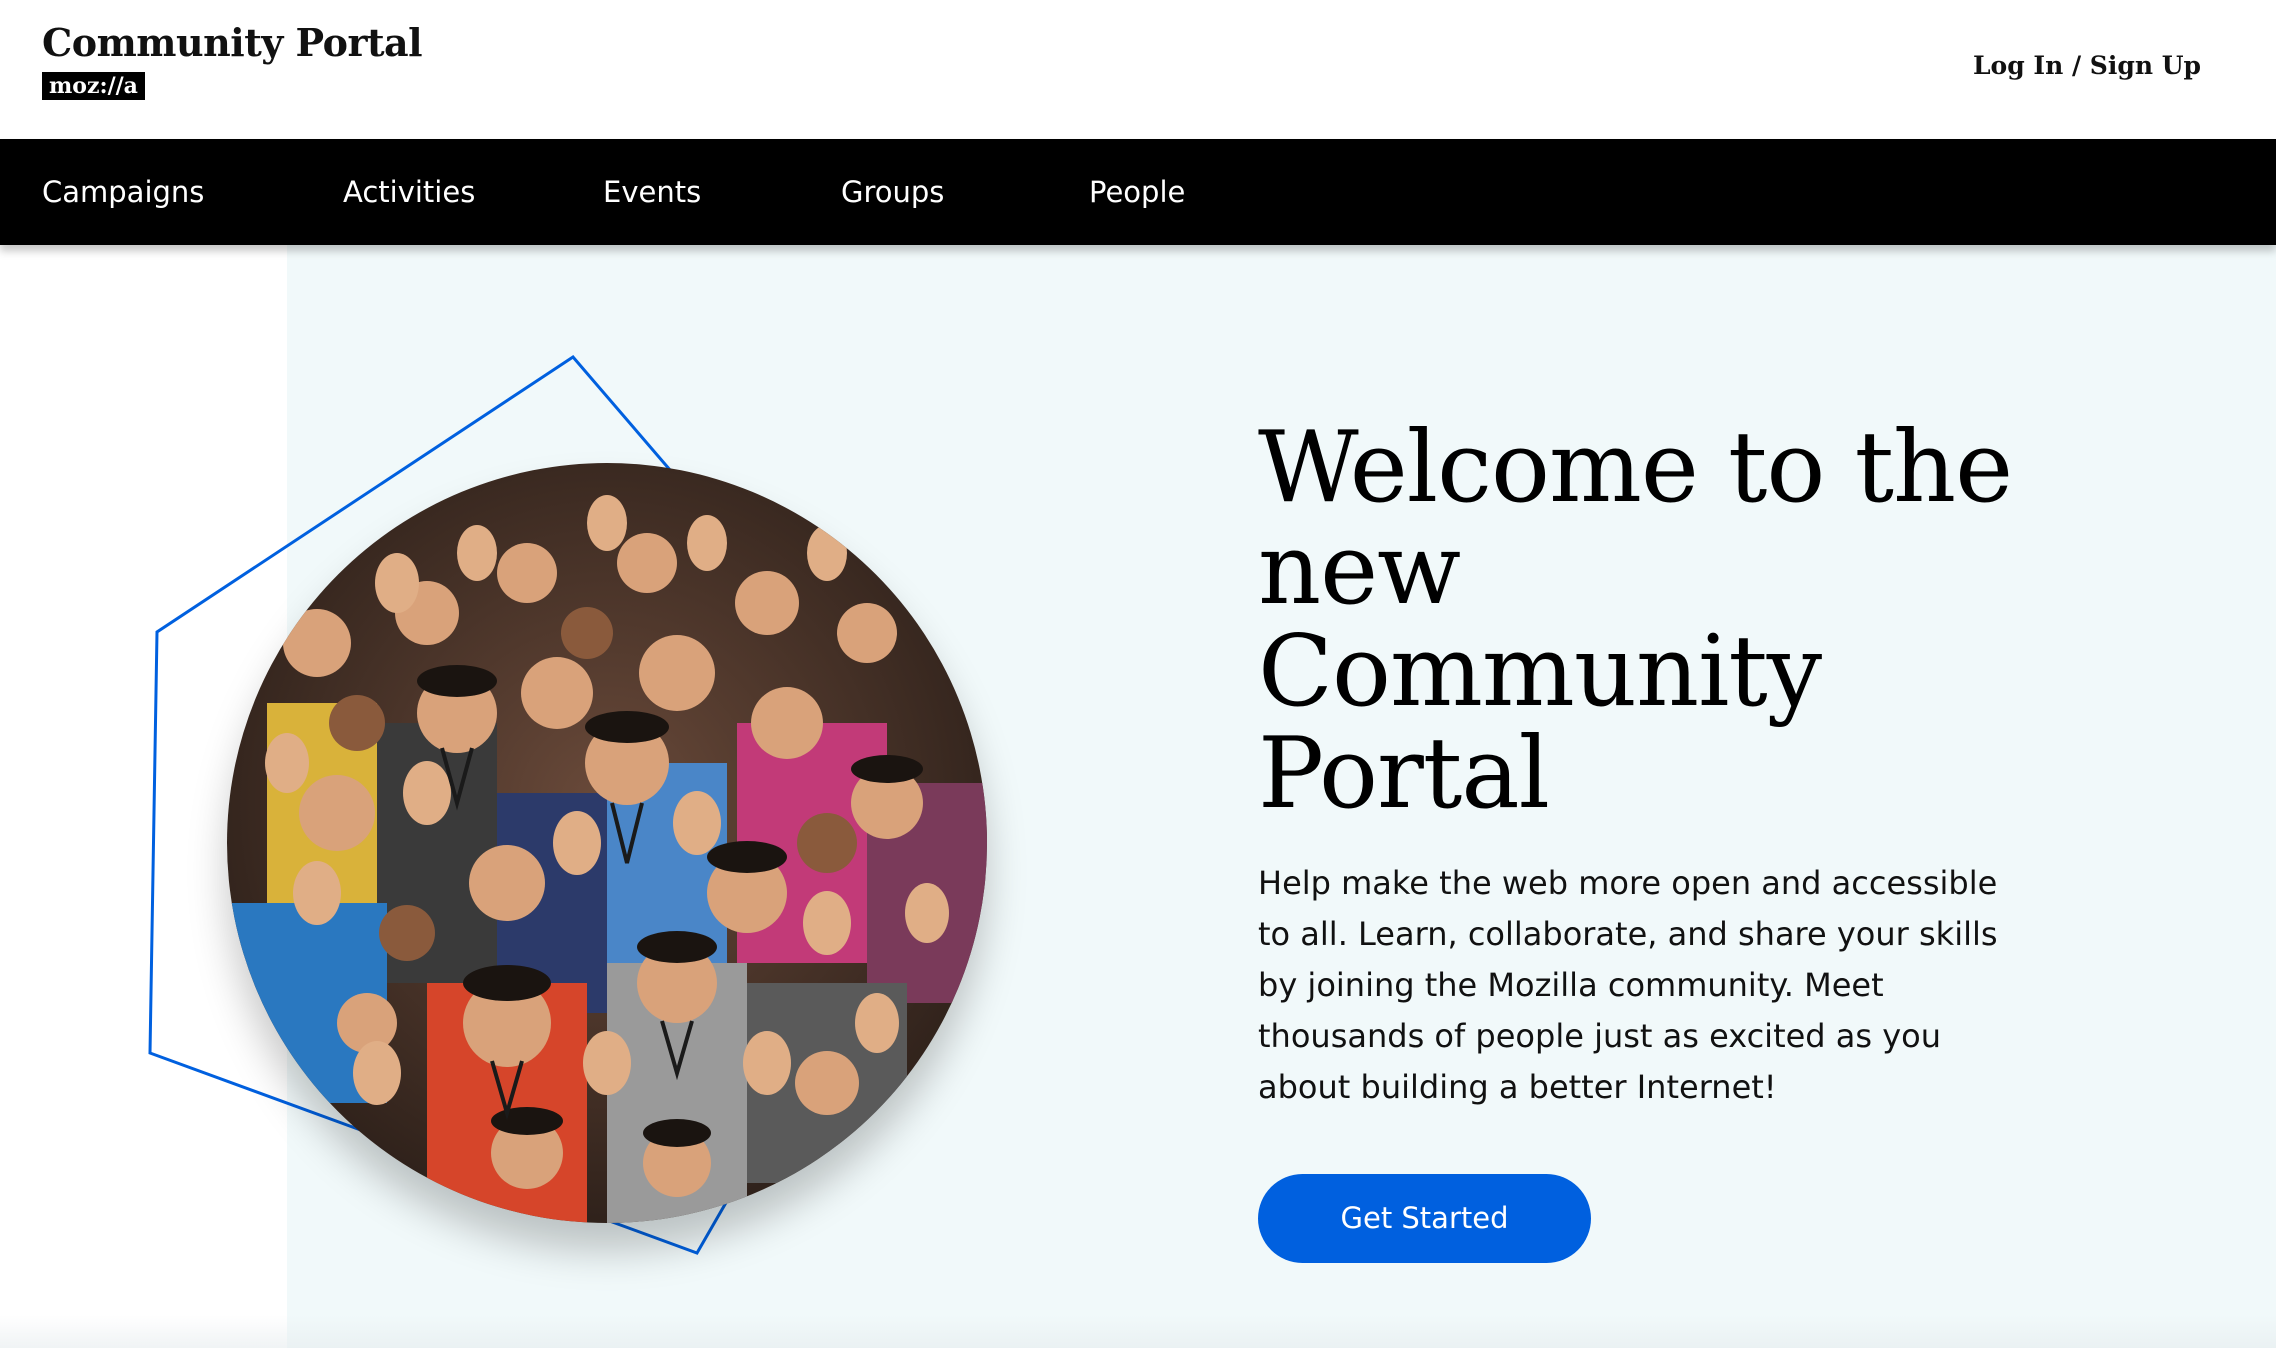  I want to click on site-brand-link: Community Portal moz://a, so click(232, 60).